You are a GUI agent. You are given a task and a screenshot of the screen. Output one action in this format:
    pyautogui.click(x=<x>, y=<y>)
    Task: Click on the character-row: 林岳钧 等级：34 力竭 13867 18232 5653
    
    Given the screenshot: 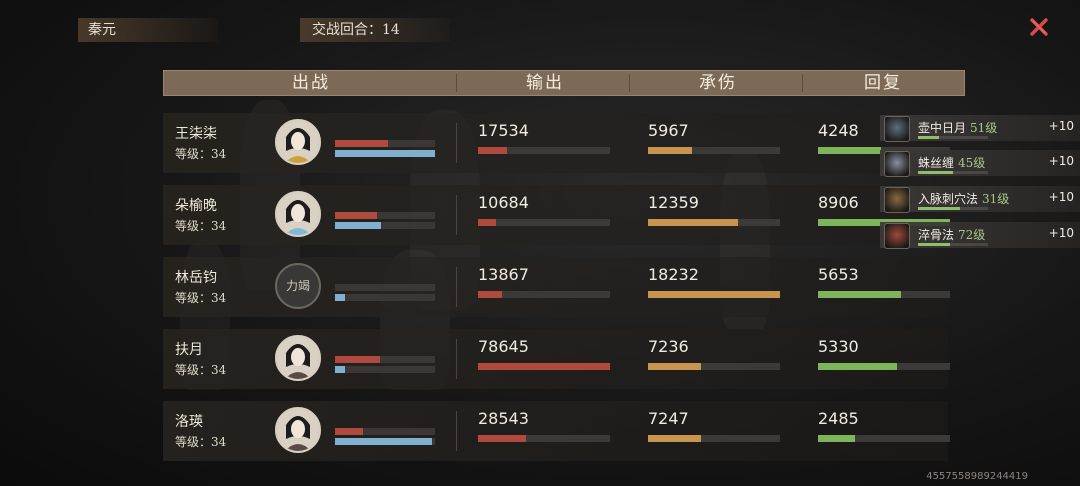 What is the action you would take?
    pyautogui.click(x=556, y=287)
    